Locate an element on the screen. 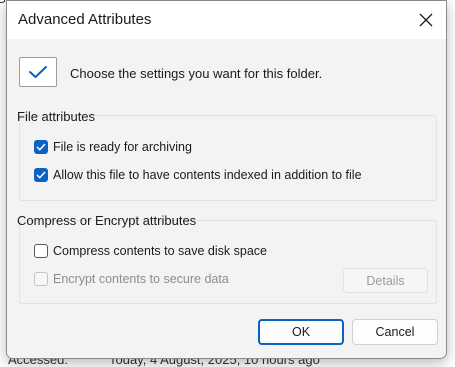  archive-checkbox-row: File is ready for archiving is located at coordinates (113, 147).